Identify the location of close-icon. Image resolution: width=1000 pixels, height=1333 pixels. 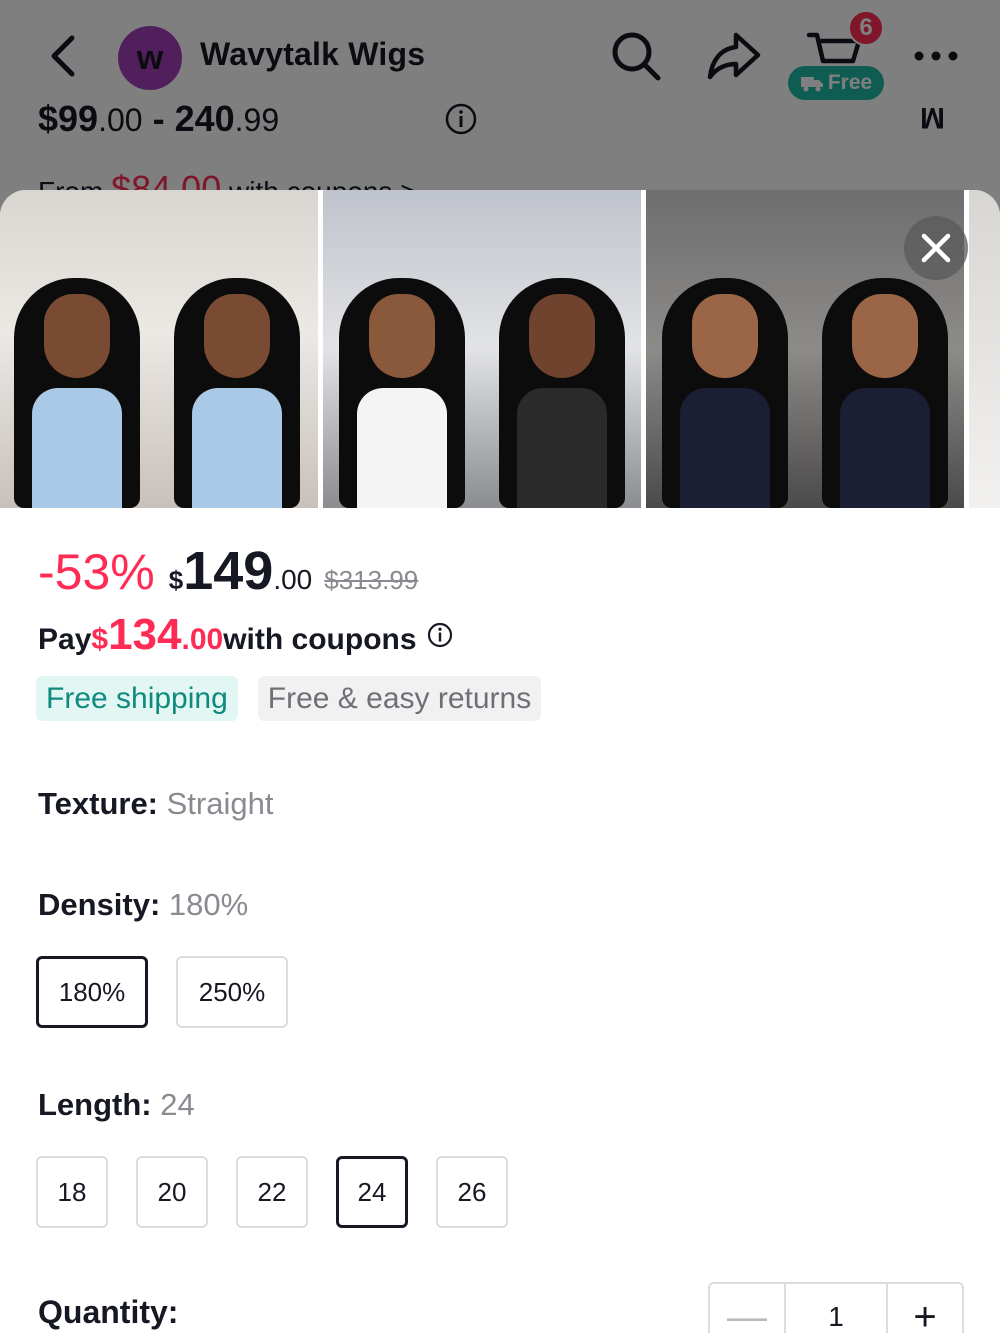
(936, 248).